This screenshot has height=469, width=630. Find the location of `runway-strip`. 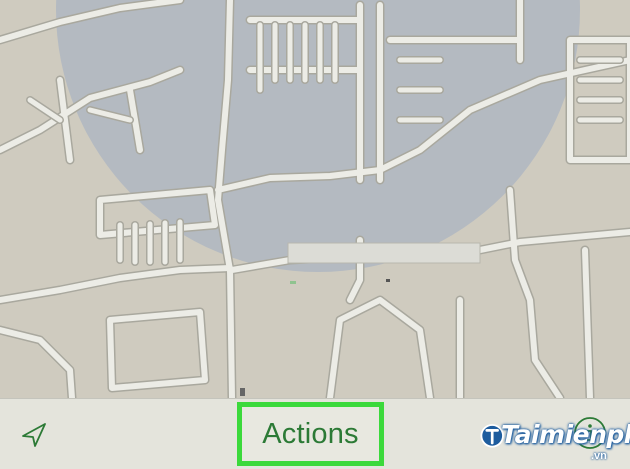

runway-strip is located at coordinates (384, 253).